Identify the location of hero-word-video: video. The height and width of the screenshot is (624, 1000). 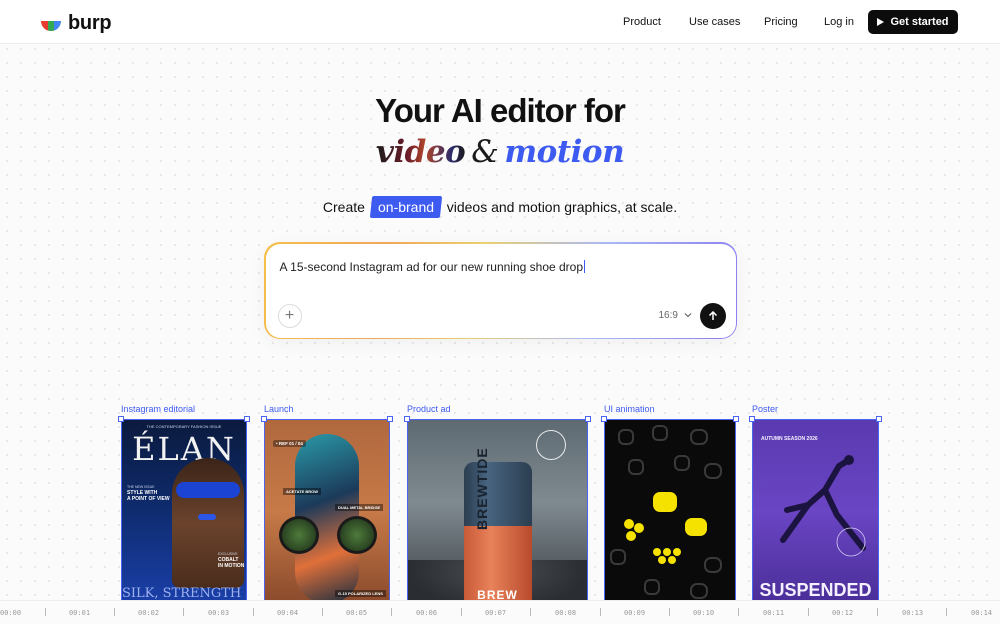
(420, 152).